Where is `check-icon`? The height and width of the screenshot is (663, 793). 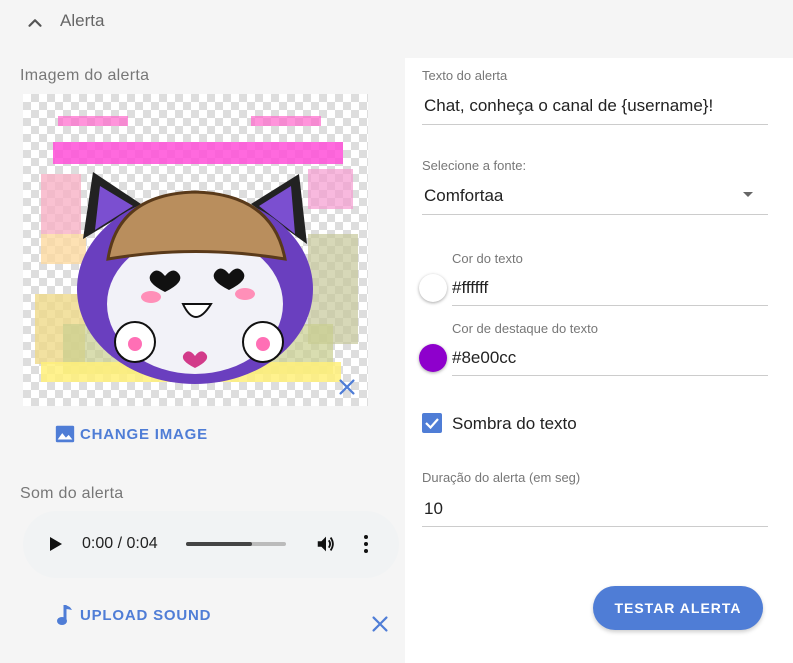 check-icon is located at coordinates (432, 424).